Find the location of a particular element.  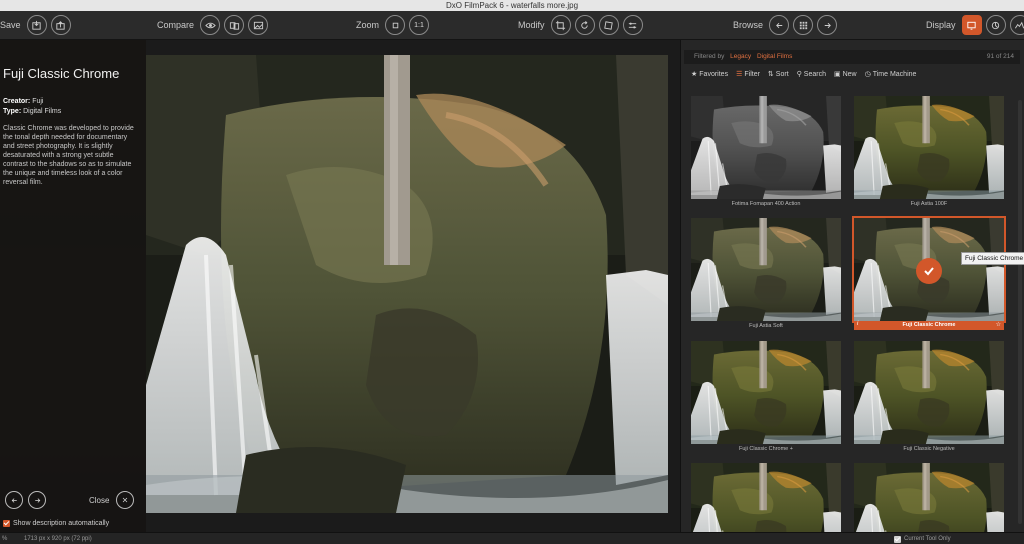

search-button: ⚲ Search is located at coordinates (811, 74).